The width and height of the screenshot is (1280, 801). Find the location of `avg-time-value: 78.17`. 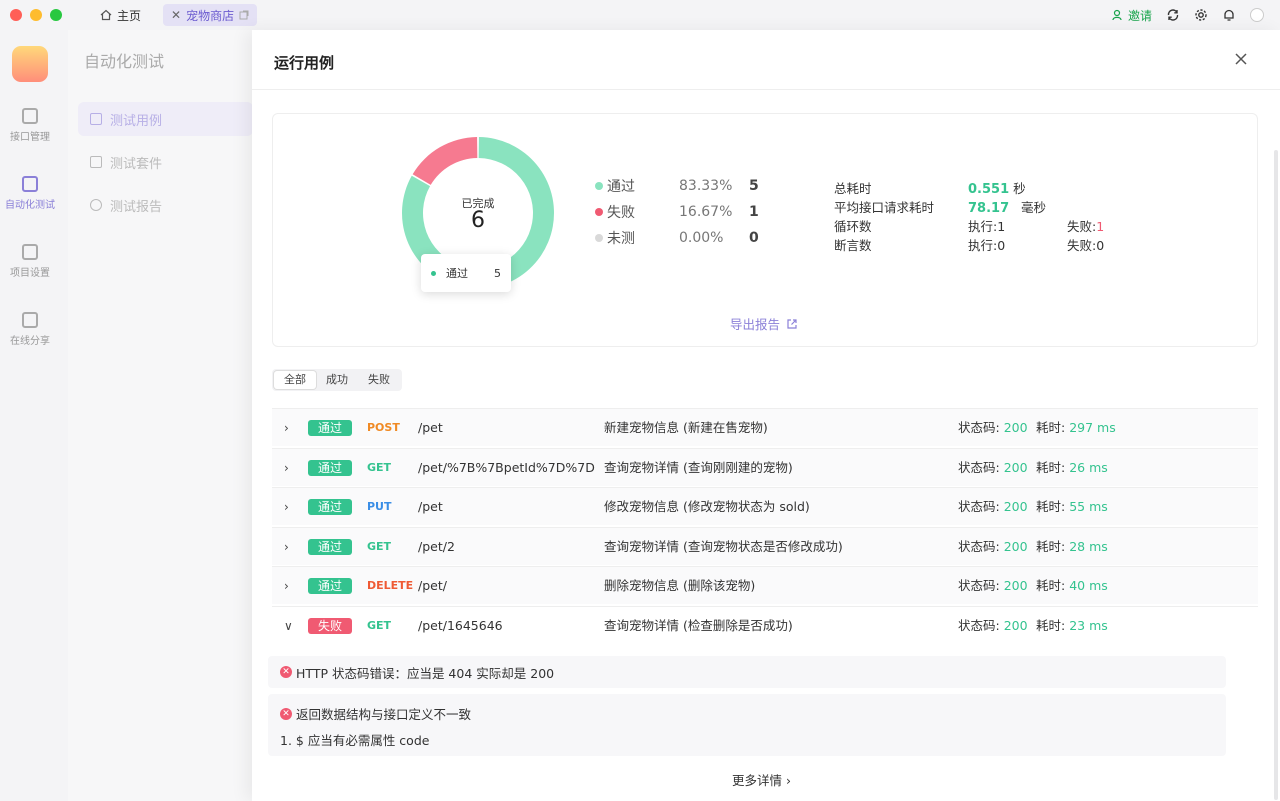

avg-time-value: 78.17 is located at coordinates (989, 208).